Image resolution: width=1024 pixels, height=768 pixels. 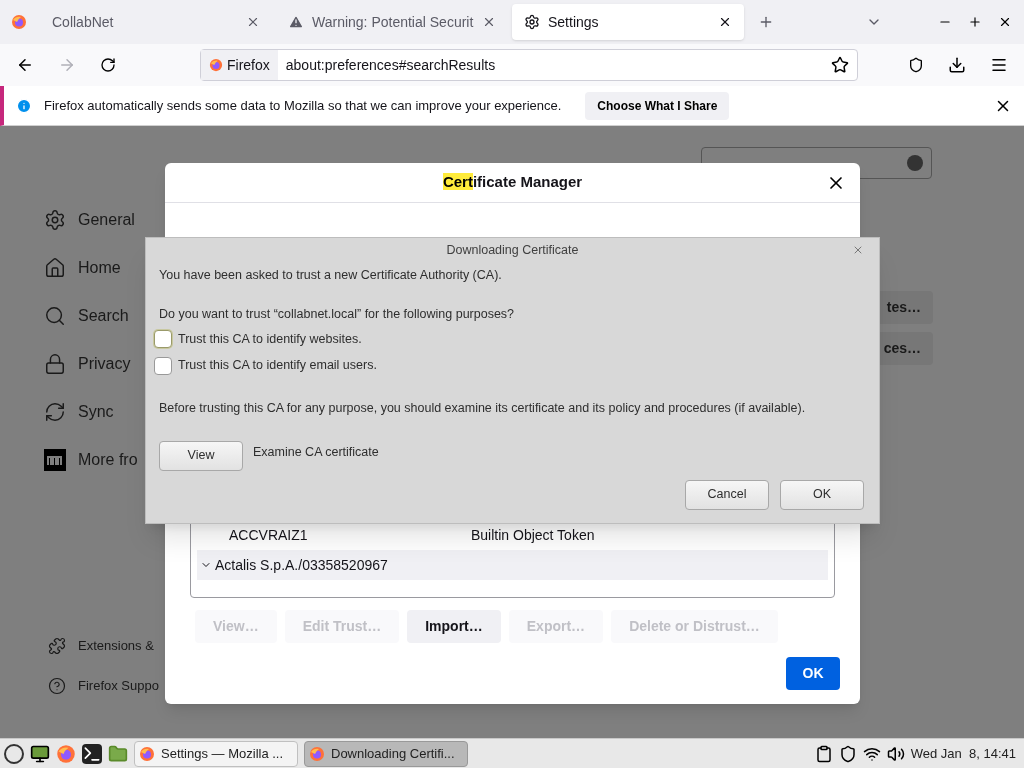 What do you see at coordinates (533, 535) in the screenshot?
I see `device-cell-text: Builtin Object Token` at bounding box center [533, 535].